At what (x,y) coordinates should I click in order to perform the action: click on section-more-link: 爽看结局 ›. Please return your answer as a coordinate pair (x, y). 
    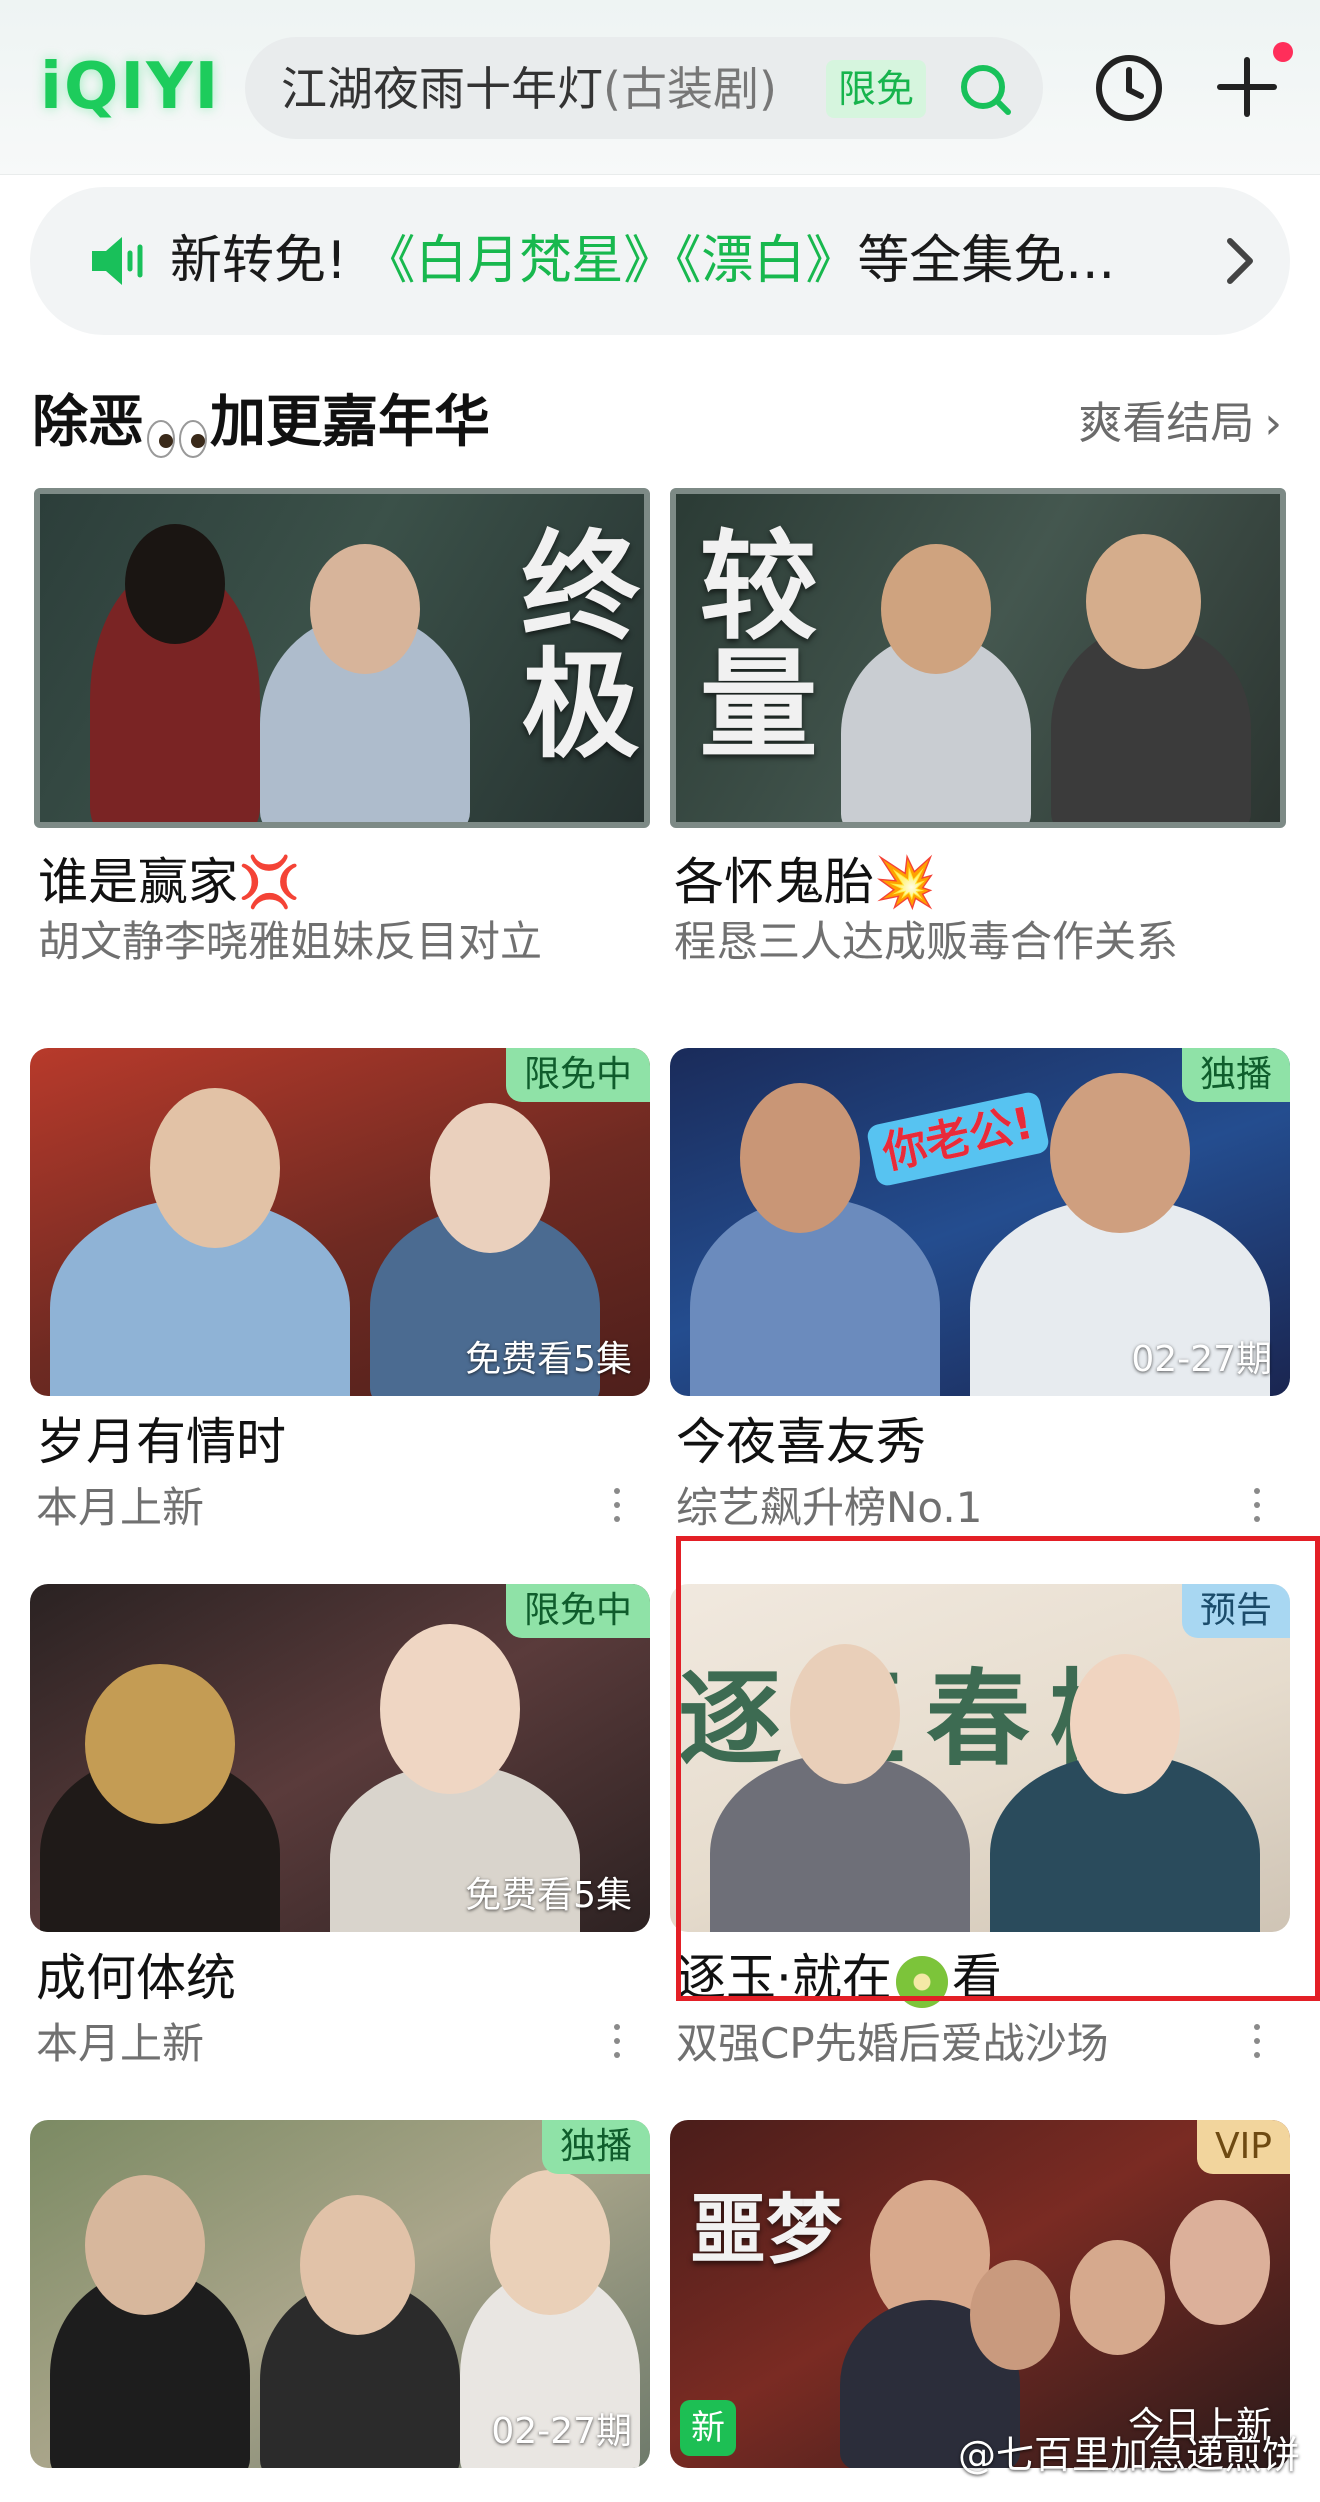
    Looking at the image, I should click on (1180, 424).